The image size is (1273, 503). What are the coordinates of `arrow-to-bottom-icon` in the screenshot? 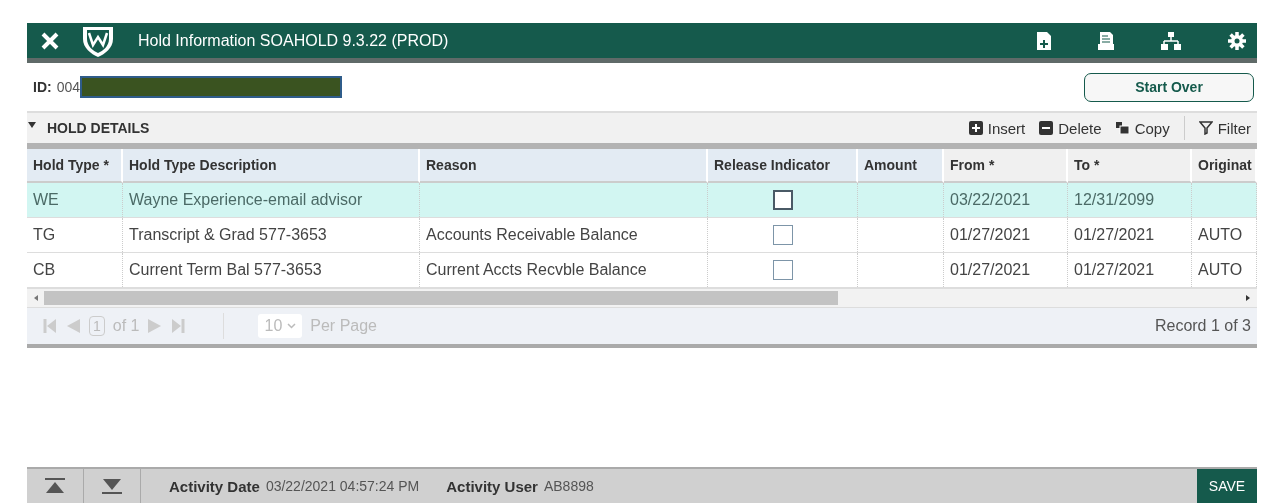 It's located at (112, 486).